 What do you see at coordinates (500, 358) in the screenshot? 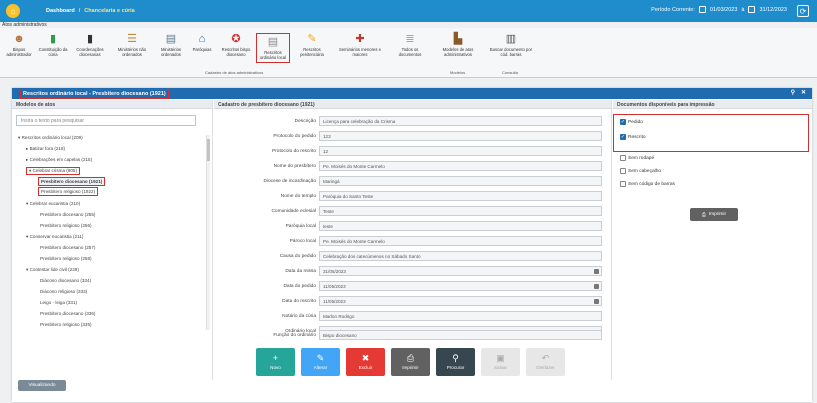
I see `save-icon: ▣` at bounding box center [500, 358].